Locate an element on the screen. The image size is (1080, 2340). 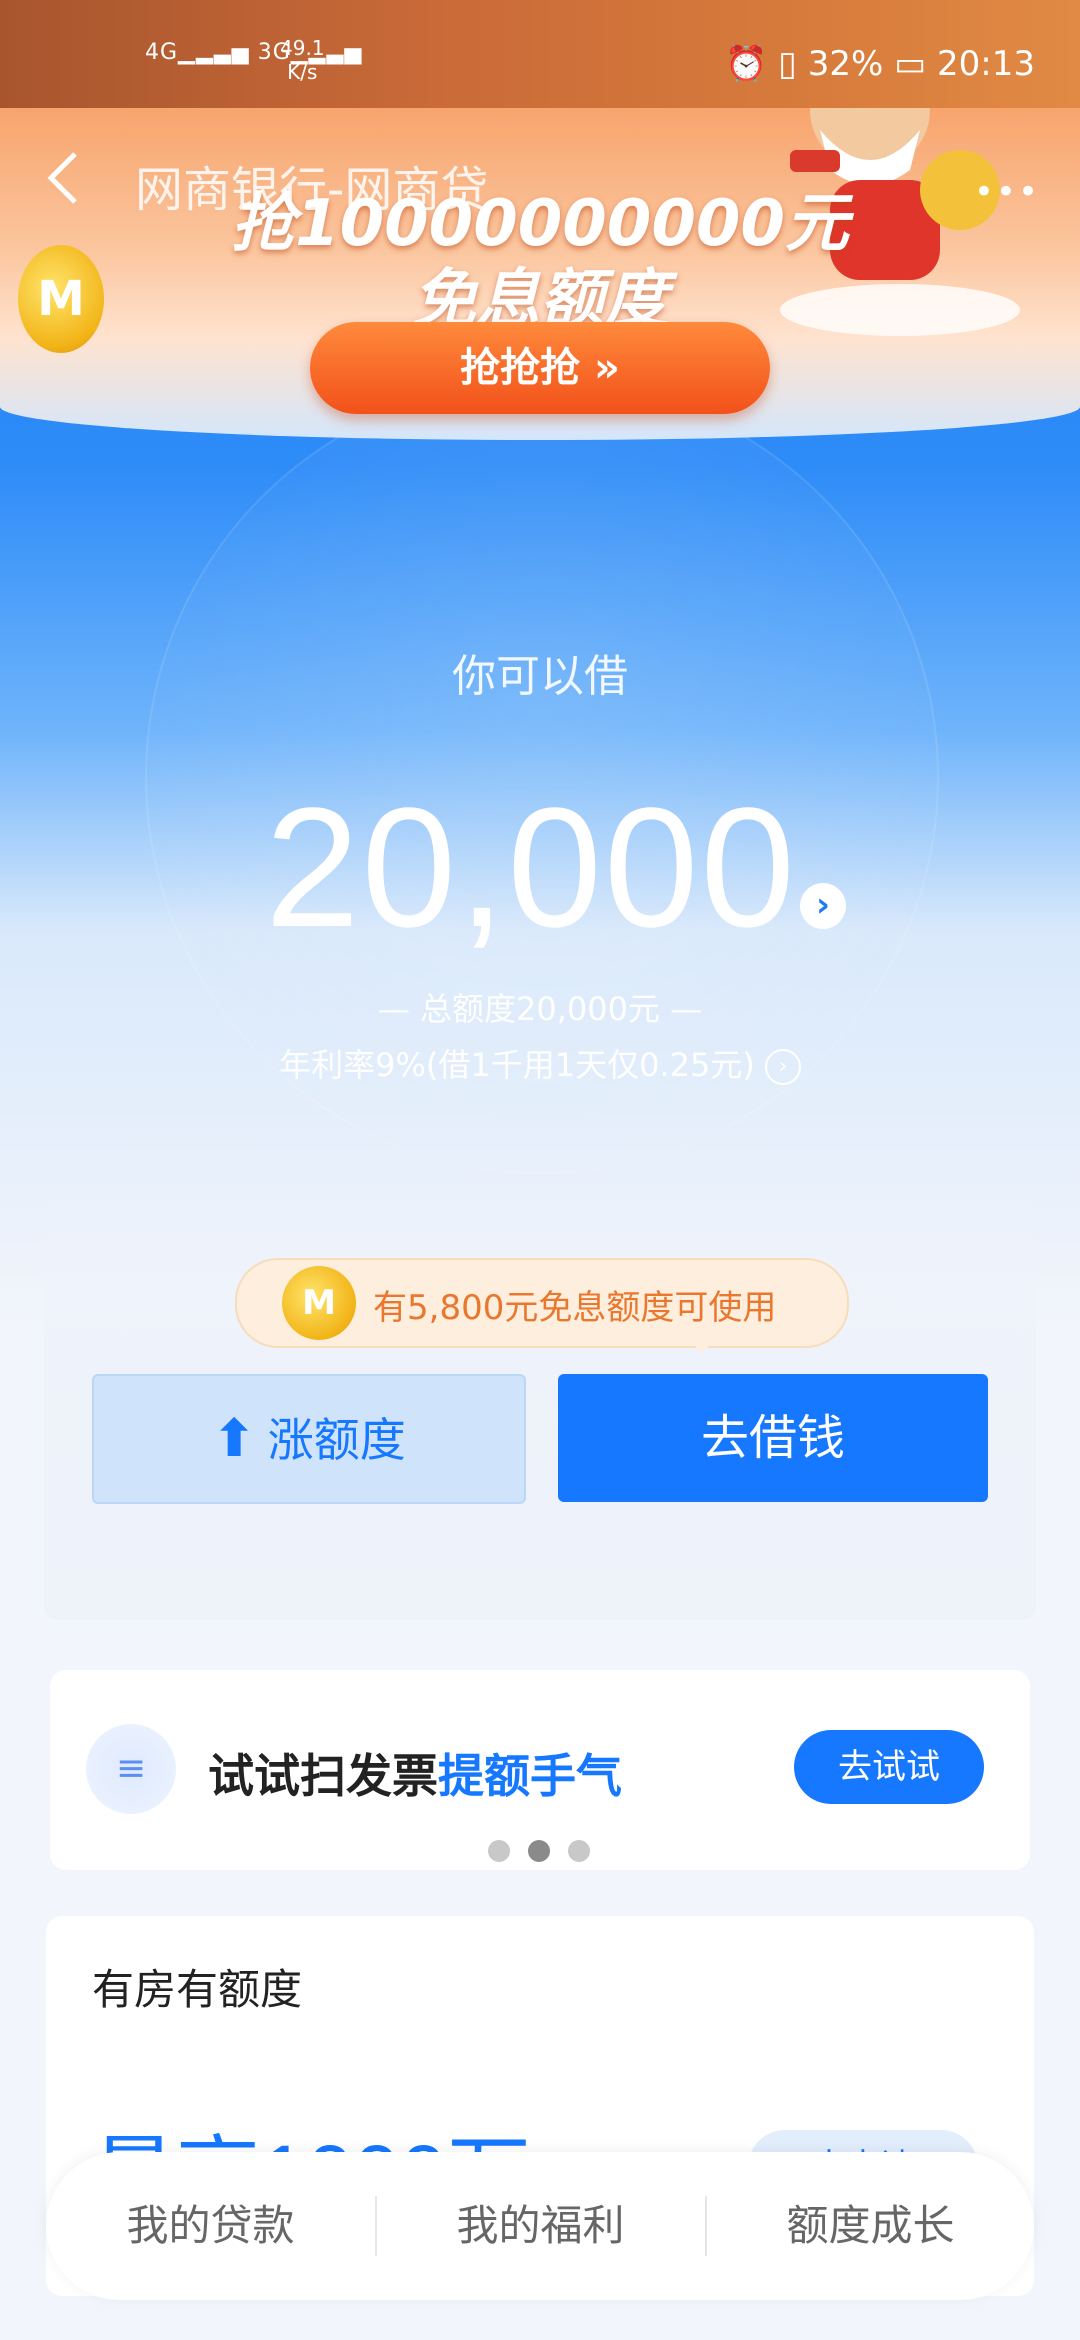
chevron-right-icon: › is located at coordinates (823, 906).